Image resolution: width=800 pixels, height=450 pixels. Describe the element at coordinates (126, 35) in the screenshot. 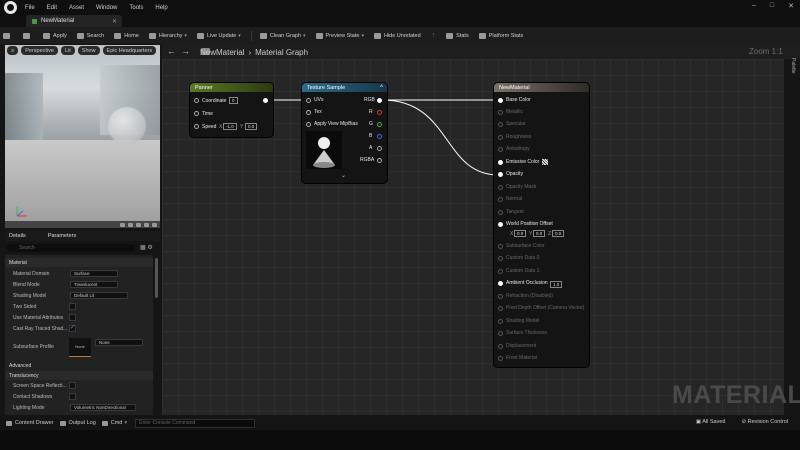

I see `home-button: Home` at that location.